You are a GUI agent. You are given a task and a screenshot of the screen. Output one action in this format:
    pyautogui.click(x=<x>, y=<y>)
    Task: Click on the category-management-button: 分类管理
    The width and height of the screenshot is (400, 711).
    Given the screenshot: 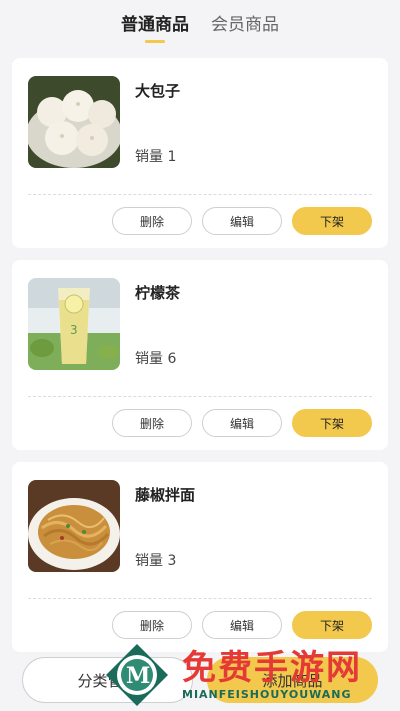 What is the action you would take?
    pyautogui.click(x=107, y=680)
    